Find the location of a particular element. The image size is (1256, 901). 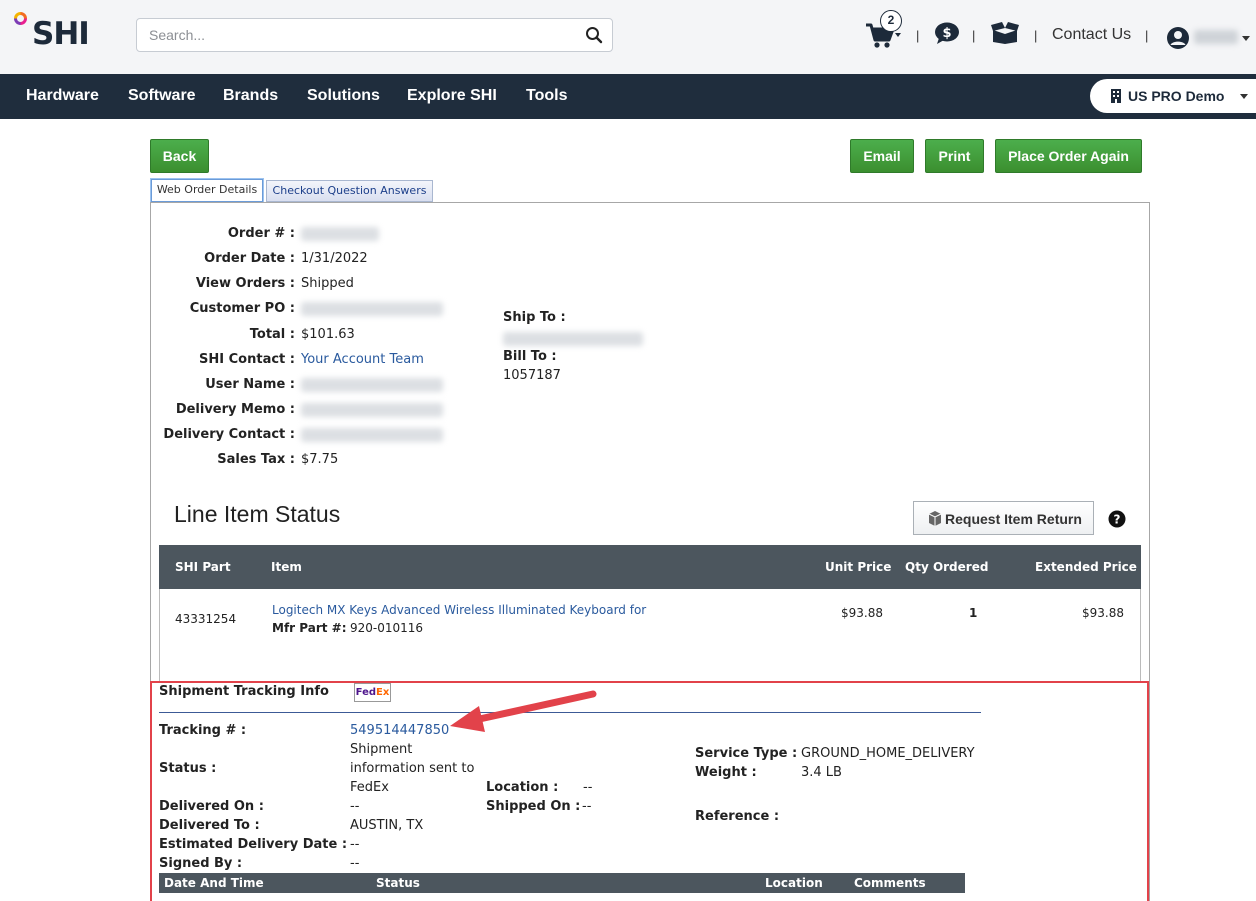

delivery-contact-label: Delivery Contact : is located at coordinates (229, 434).